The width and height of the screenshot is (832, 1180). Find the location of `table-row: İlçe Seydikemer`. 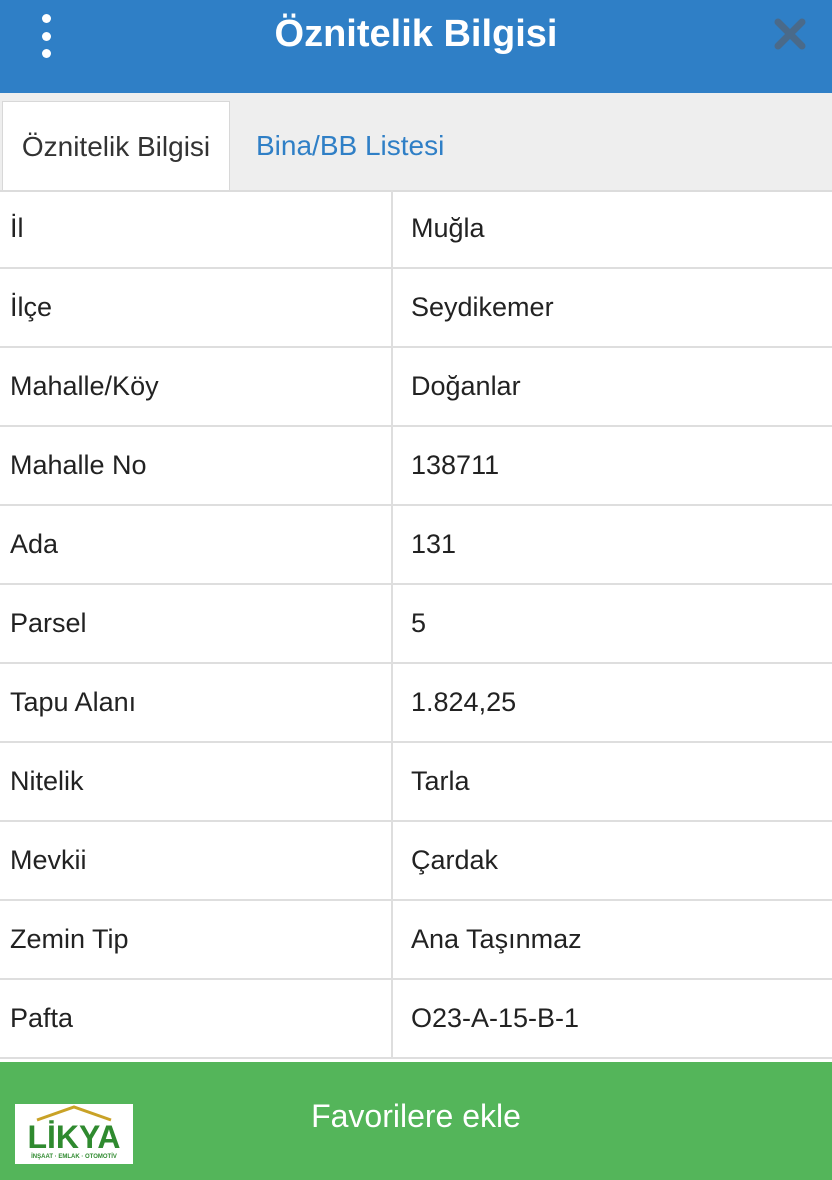

table-row: İlçe Seydikemer is located at coordinates (416, 308).